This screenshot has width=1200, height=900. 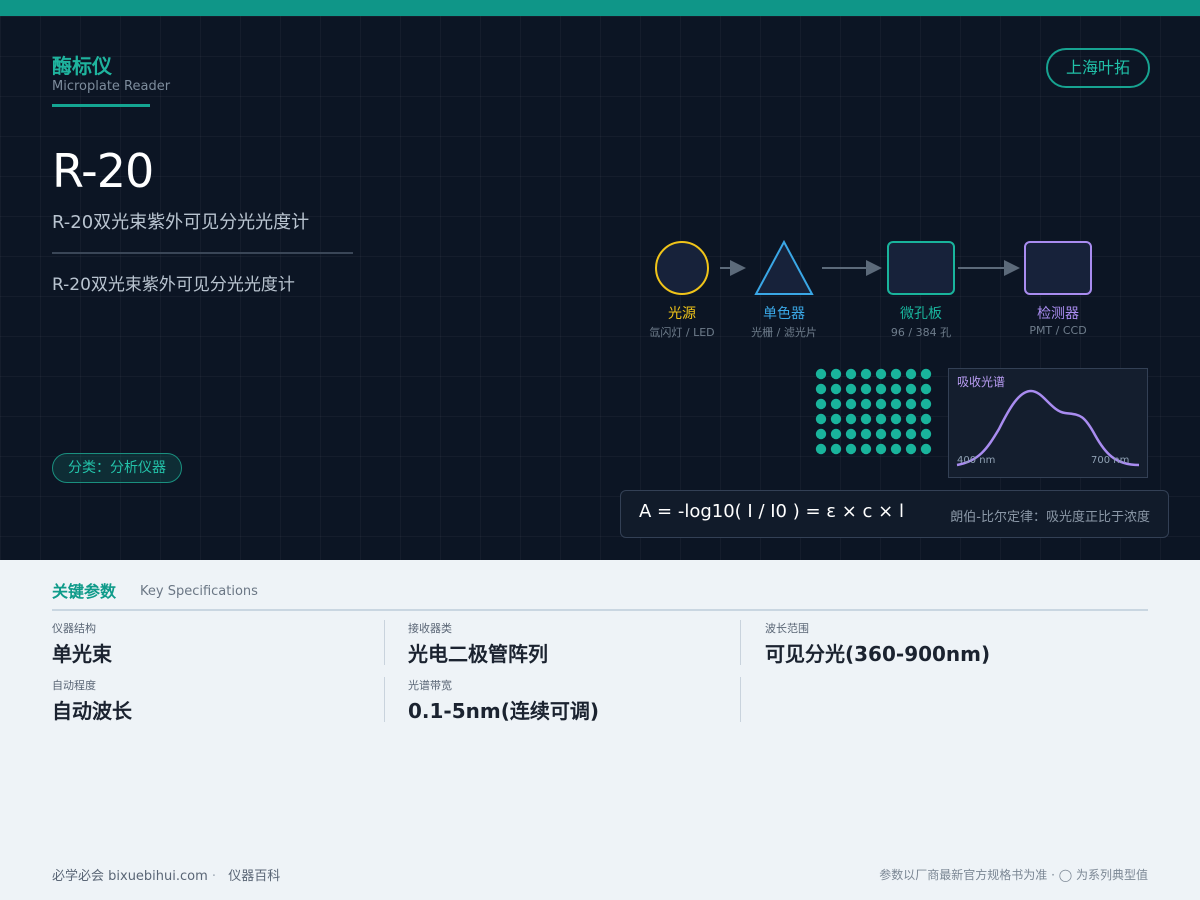 I want to click on stage-label-monochromator: 单色器, so click(x=784, y=314).